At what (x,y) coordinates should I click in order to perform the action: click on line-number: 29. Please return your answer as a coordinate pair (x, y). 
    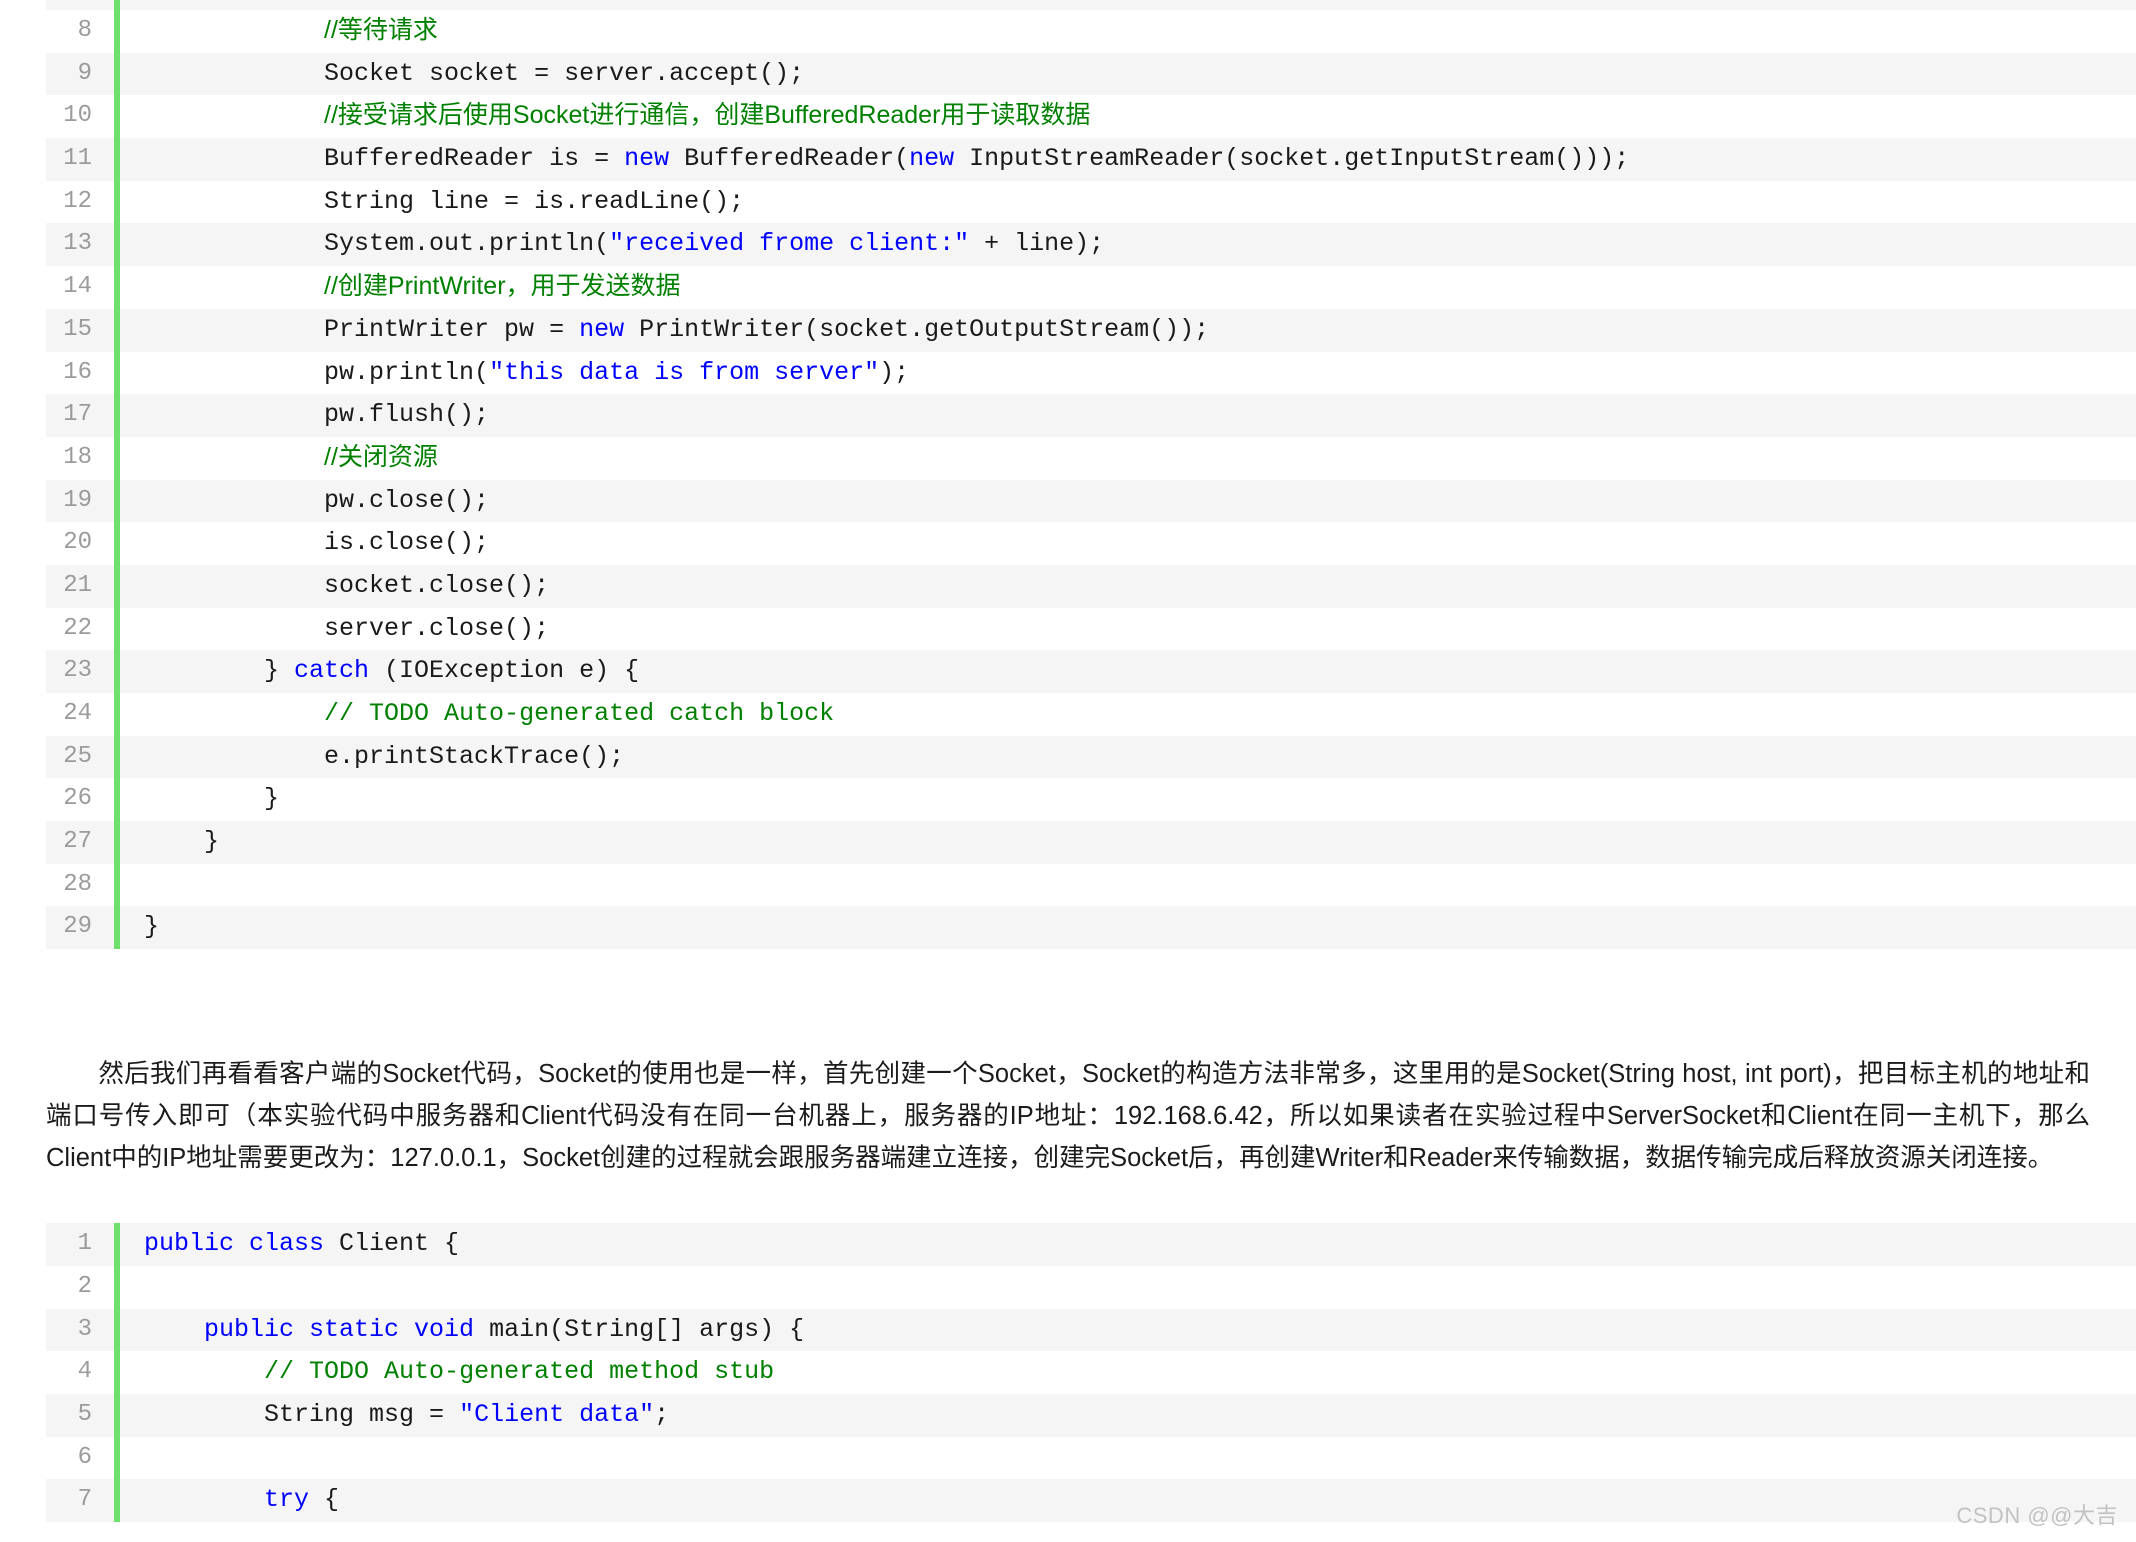
    Looking at the image, I should click on (77, 927).